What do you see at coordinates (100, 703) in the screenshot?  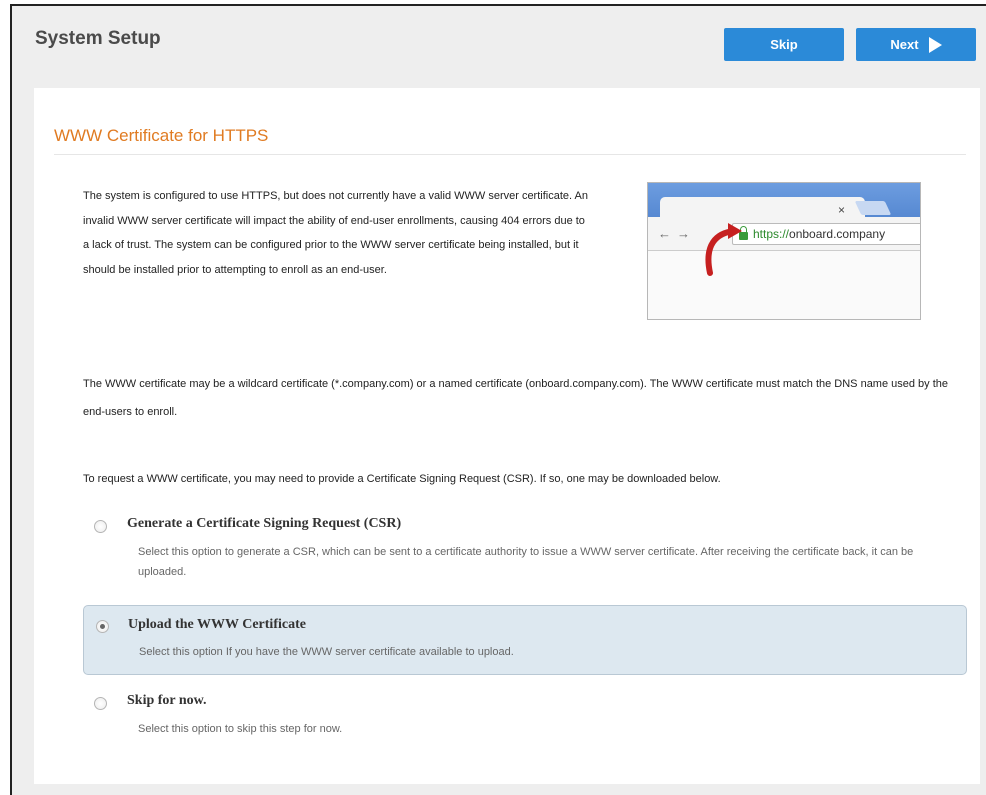 I see `radio-skip-for-now` at bounding box center [100, 703].